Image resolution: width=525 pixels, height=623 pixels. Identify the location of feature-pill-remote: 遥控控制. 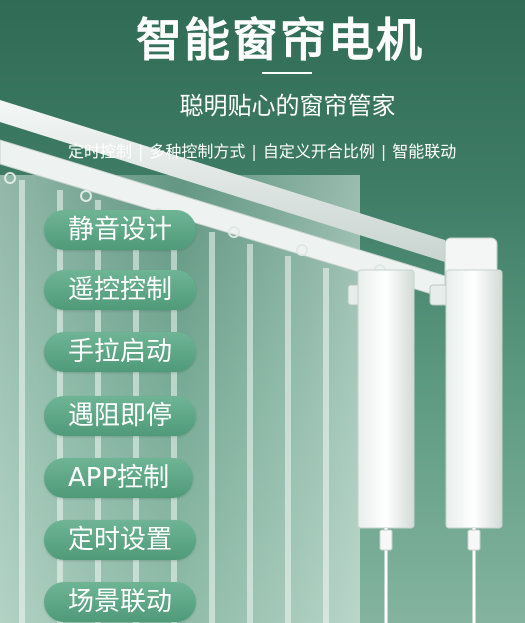
(120, 290).